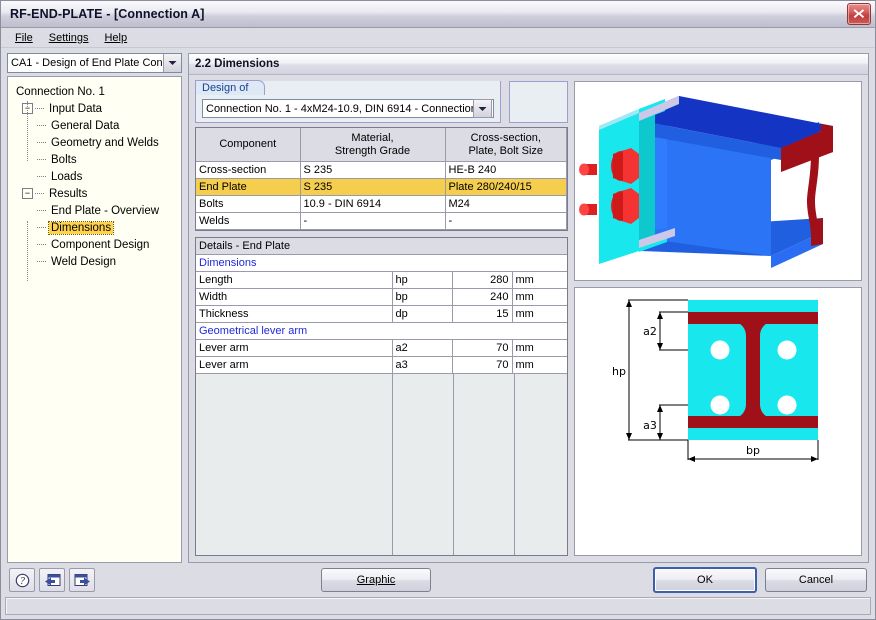 Image resolution: width=876 pixels, height=620 pixels. What do you see at coordinates (230, 87) in the screenshot?
I see `design-of-legend: Design of` at bounding box center [230, 87].